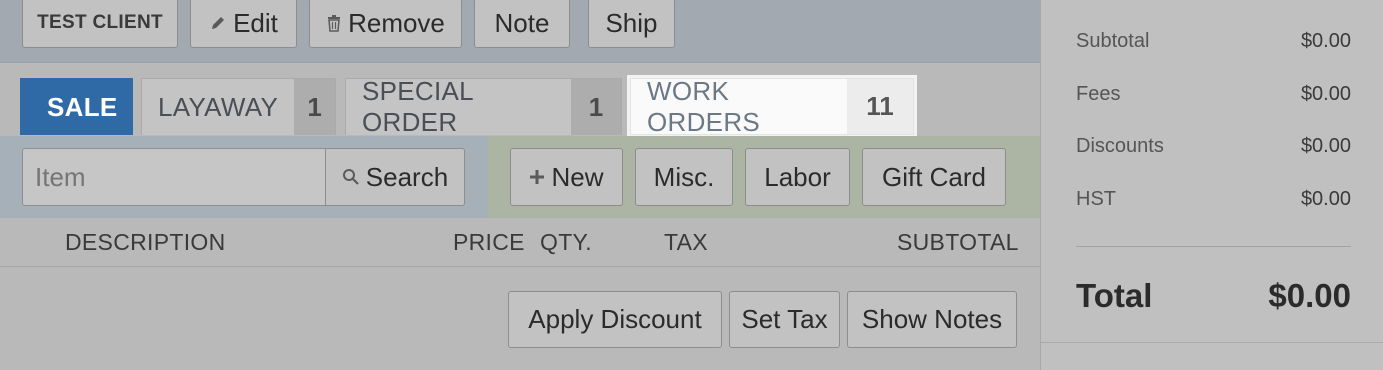 Image resolution: width=1383 pixels, height=370 pixels. Describe the element at coordinates (218, 23) in the screenshot. I see `pencil-icon` at that location.